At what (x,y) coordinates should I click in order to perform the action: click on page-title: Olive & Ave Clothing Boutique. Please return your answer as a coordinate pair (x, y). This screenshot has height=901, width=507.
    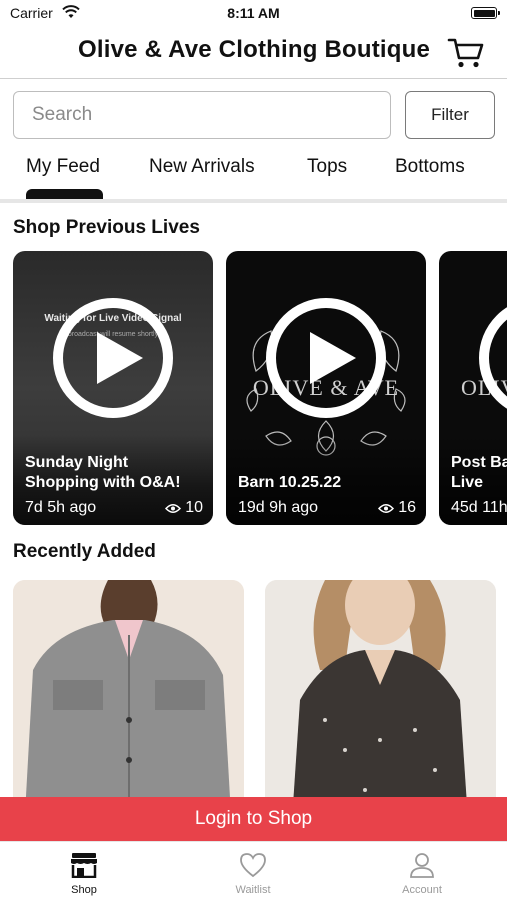
    Looking at the image, I should click on (254, 49).